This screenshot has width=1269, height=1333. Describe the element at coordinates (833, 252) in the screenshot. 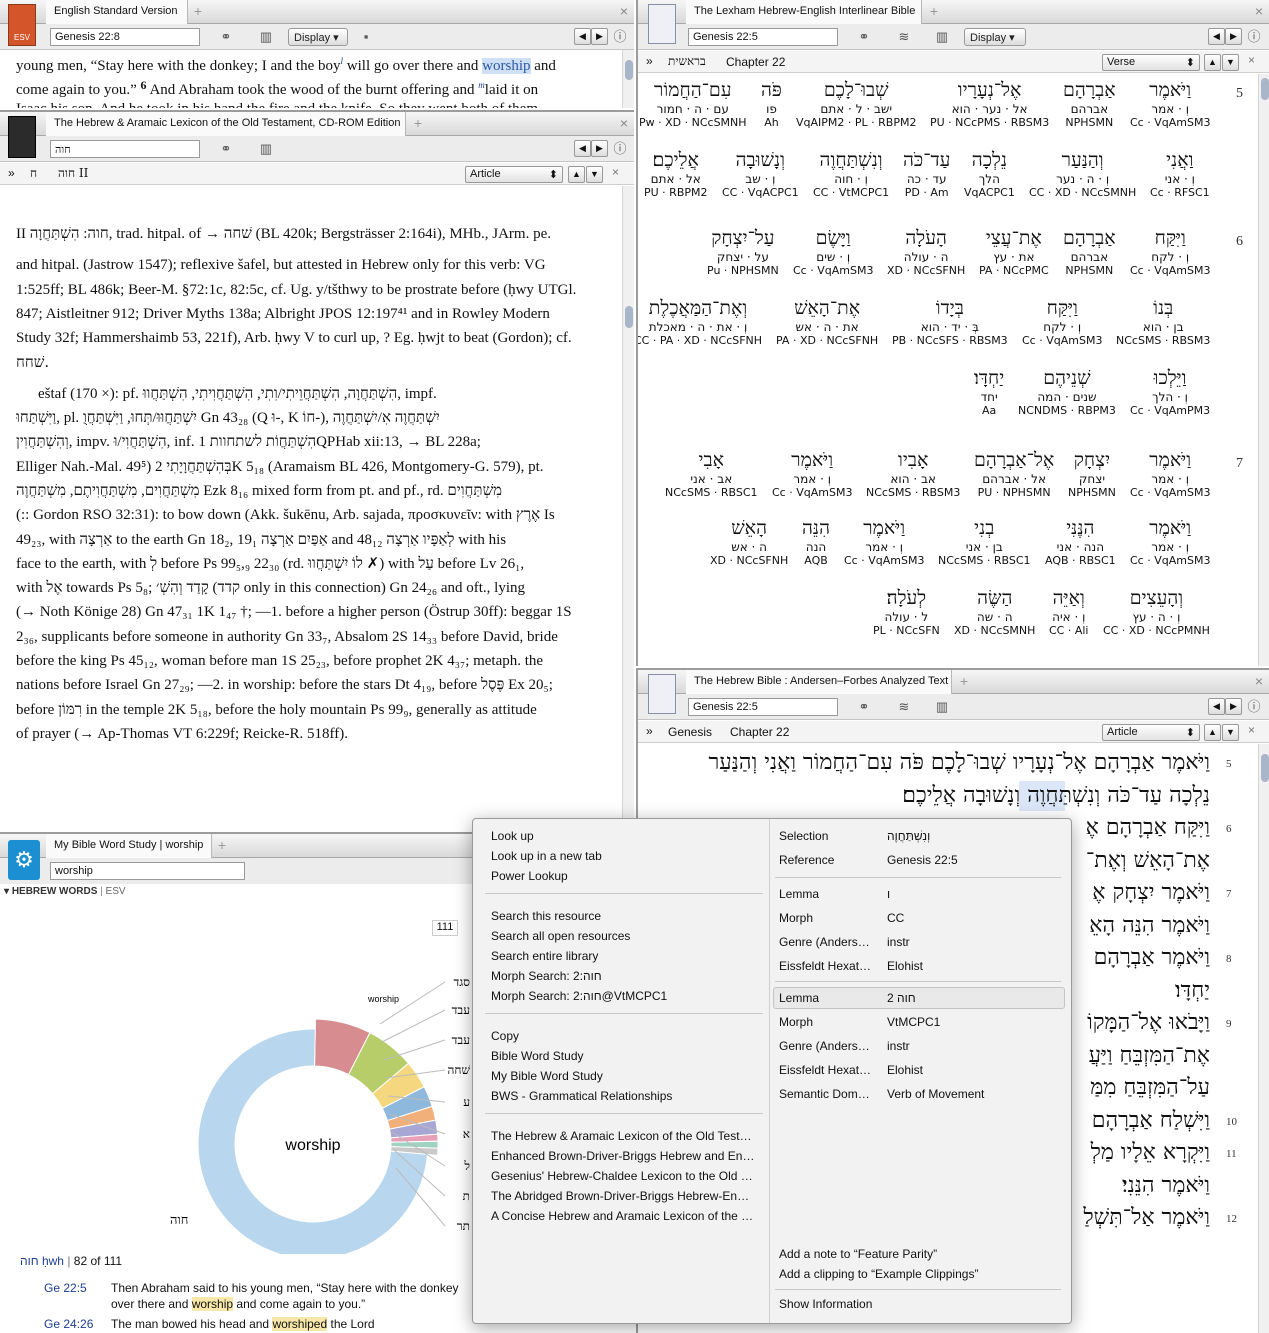

I see `interlinear-word: וַיָּשֶׂם וְ · שים Cc · VqAmSM3` at that location.